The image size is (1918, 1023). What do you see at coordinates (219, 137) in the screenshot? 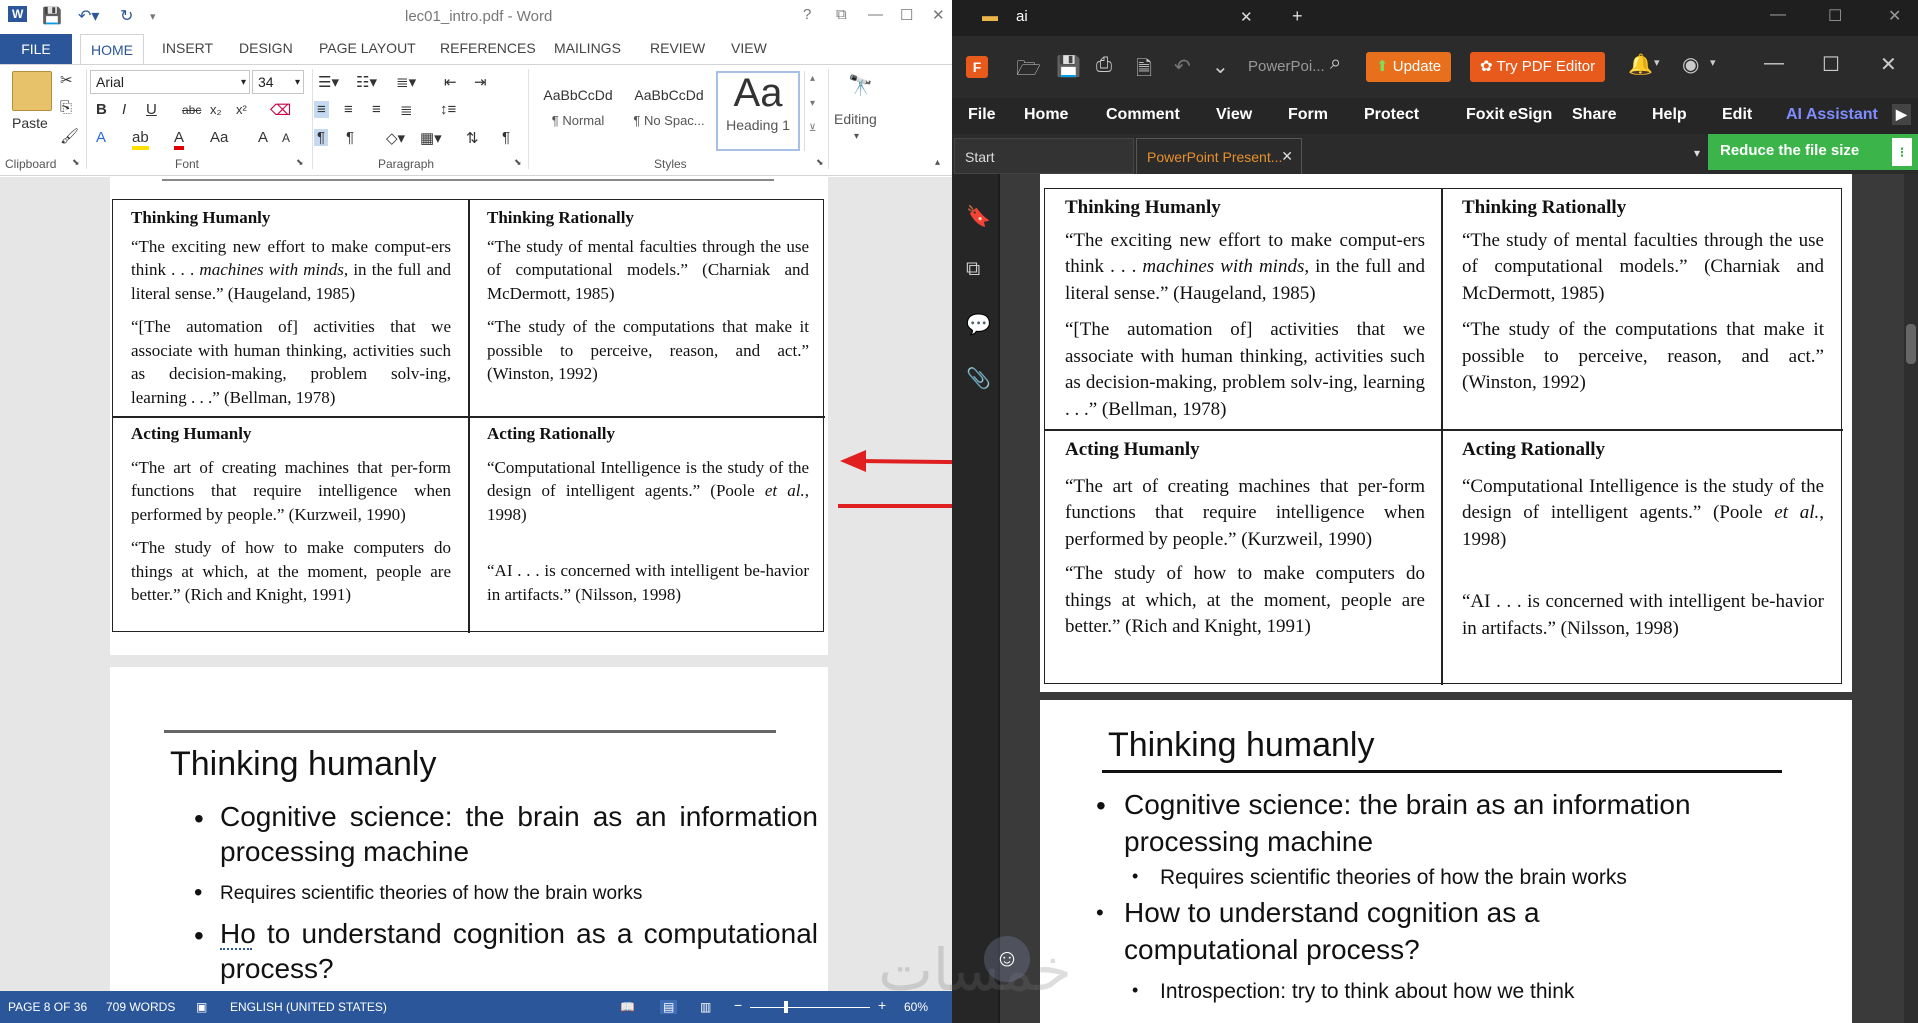
I see `change-case-icon: Aa` at bounding box center [219, 137].